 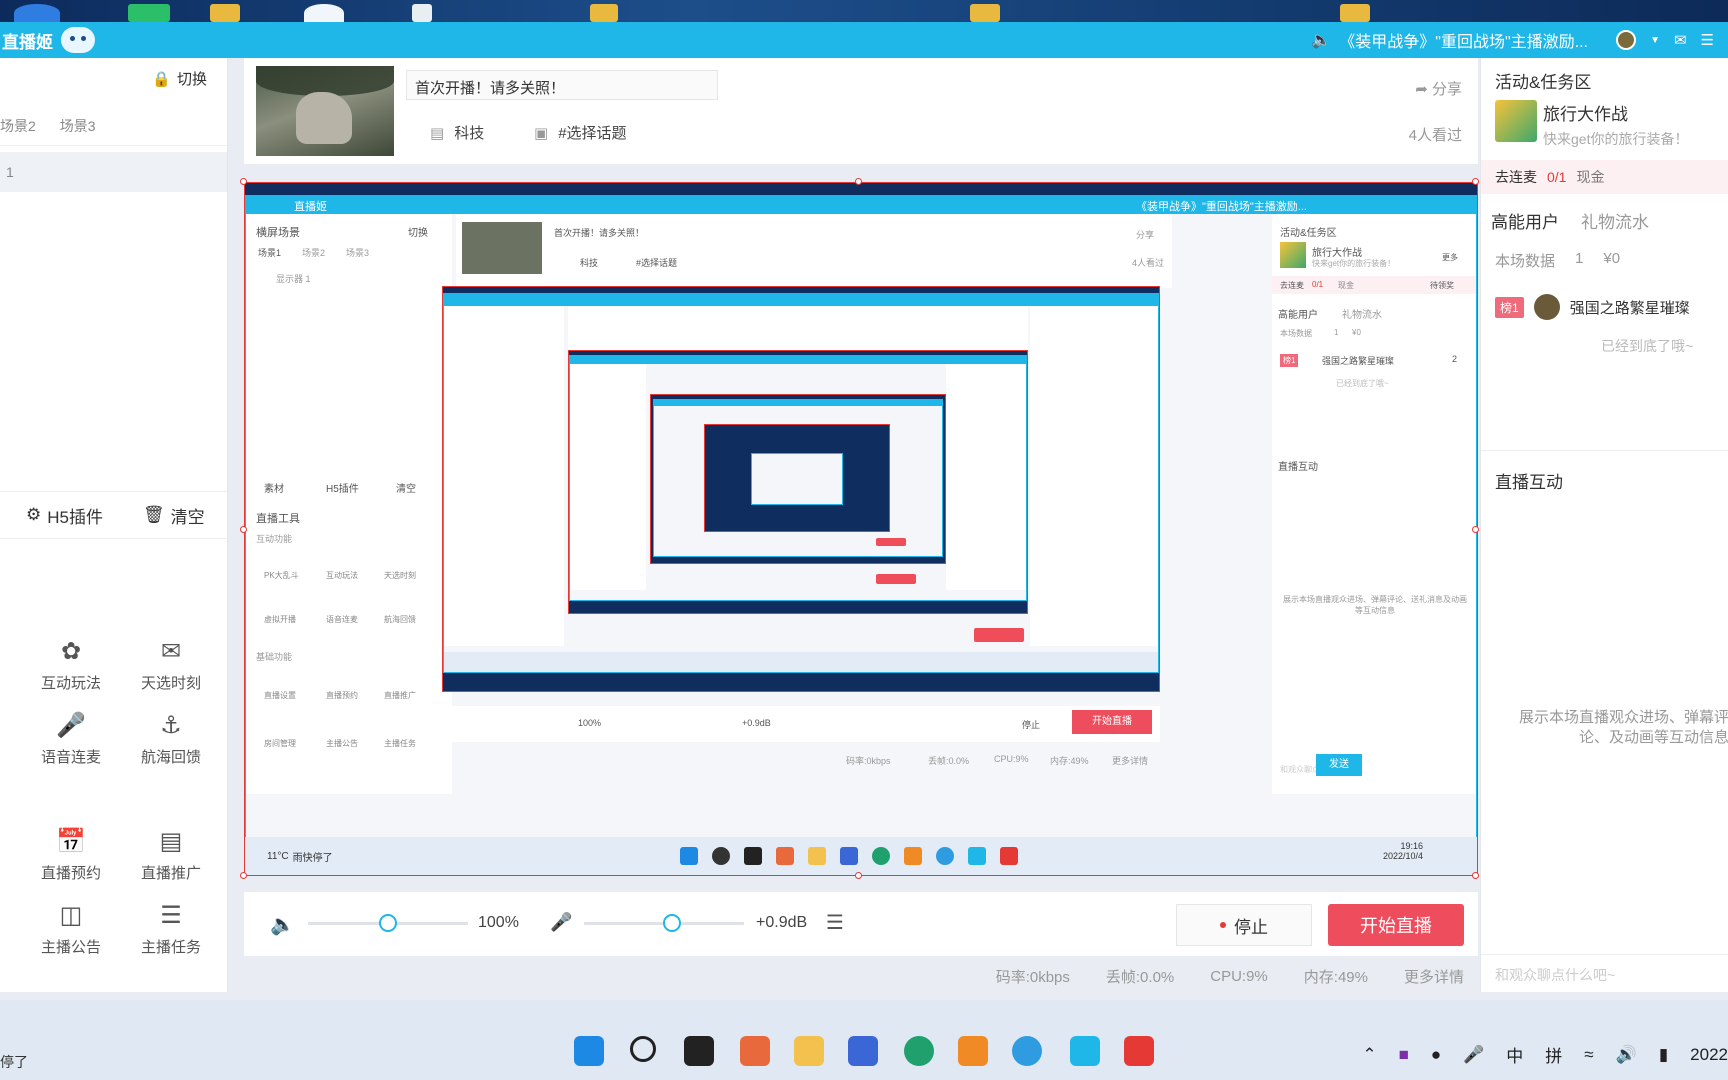 What do you see at coordinates (589, 1051) in the screenshot?
I see `start-icon` at bounding box center [589, 1051].